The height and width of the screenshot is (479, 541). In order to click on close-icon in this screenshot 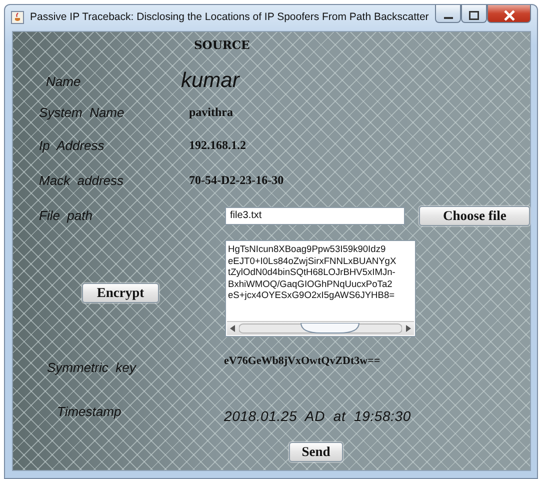, I will do `click(509, 15)`.